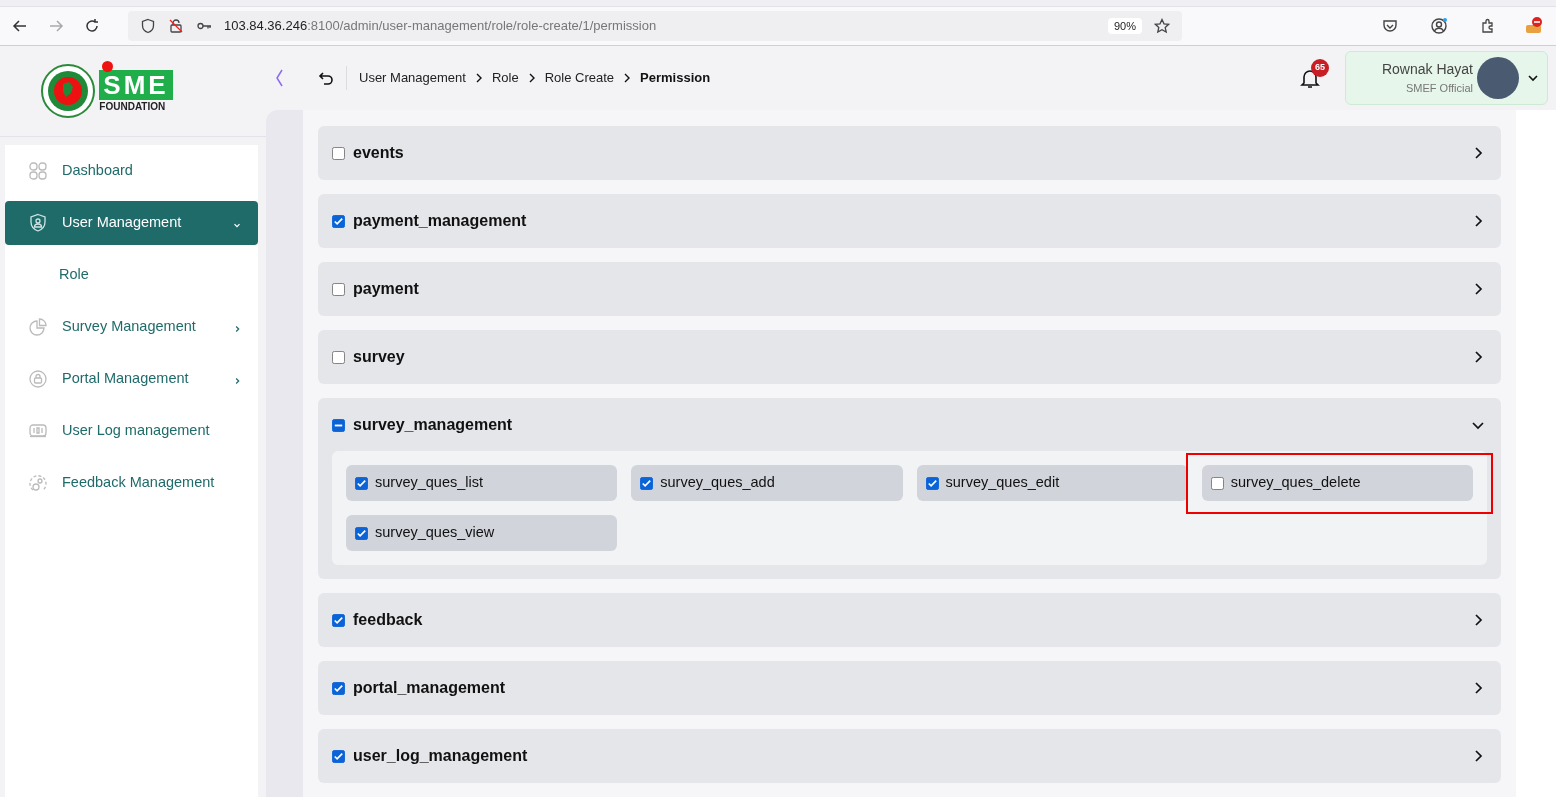 The height and width of the screenshot is (797, 1556). What do you see at coordinates (38, 483) in the screenshot?
I see `feedback-icon` at bounding box center [38, 483].